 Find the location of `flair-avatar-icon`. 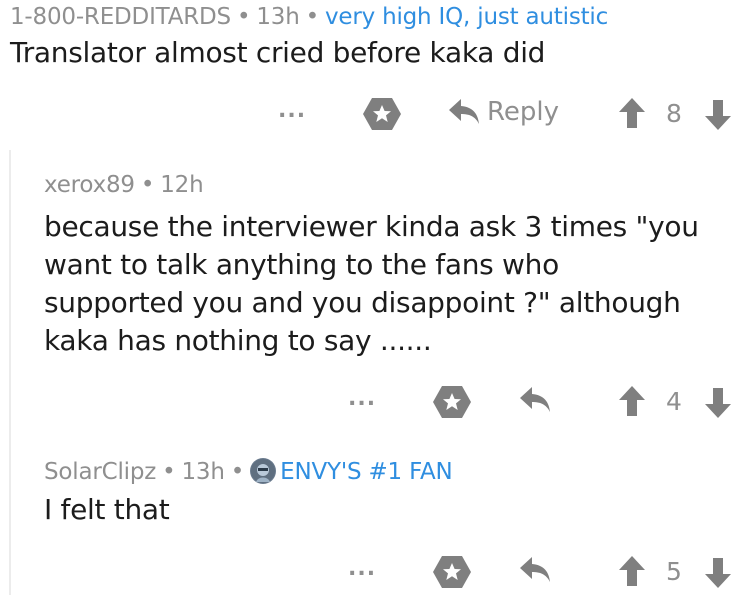

flair-avatar-icon is located at coordinates (263, 471).